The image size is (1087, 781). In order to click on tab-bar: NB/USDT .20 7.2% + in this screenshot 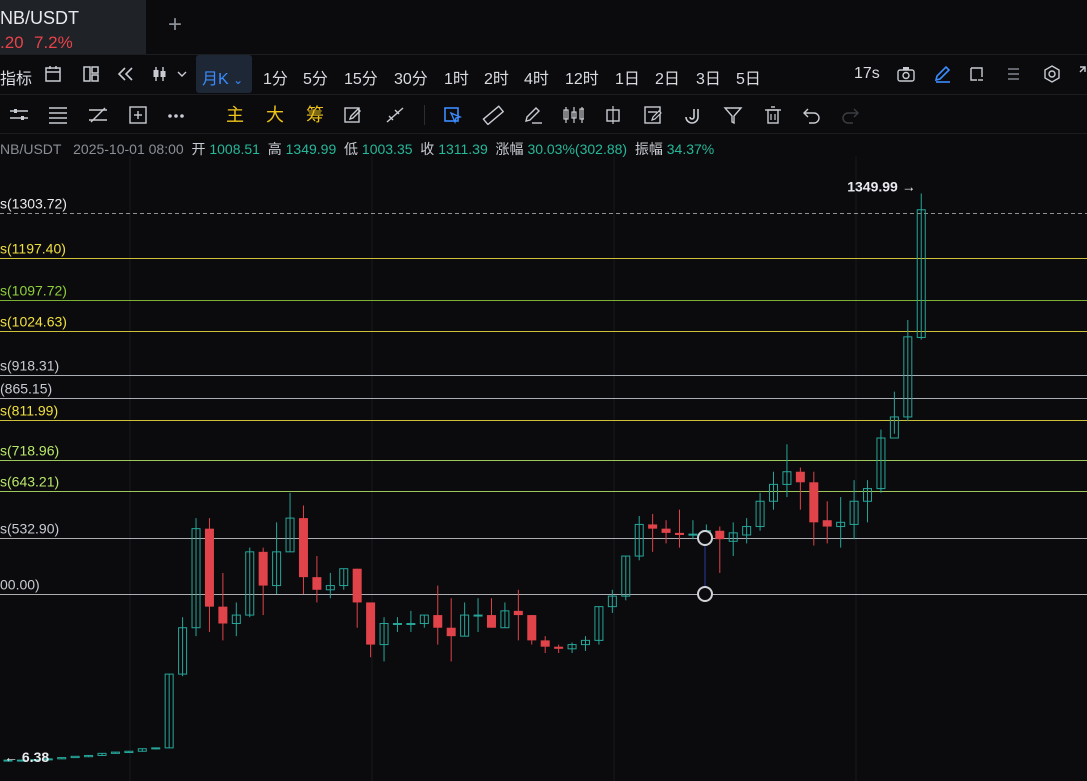, I will do `click(543, 27)`.